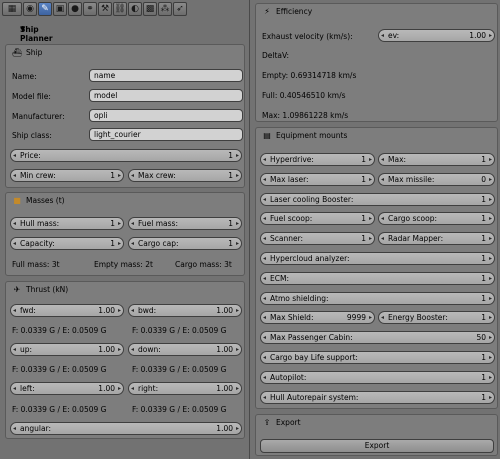 The width and height of the screenshot is (500, 459). Describe the element at coordinates (317, 238) in the screenshot. I see `equipment-field: ◂ Scanner: 1 ▸` at that location.